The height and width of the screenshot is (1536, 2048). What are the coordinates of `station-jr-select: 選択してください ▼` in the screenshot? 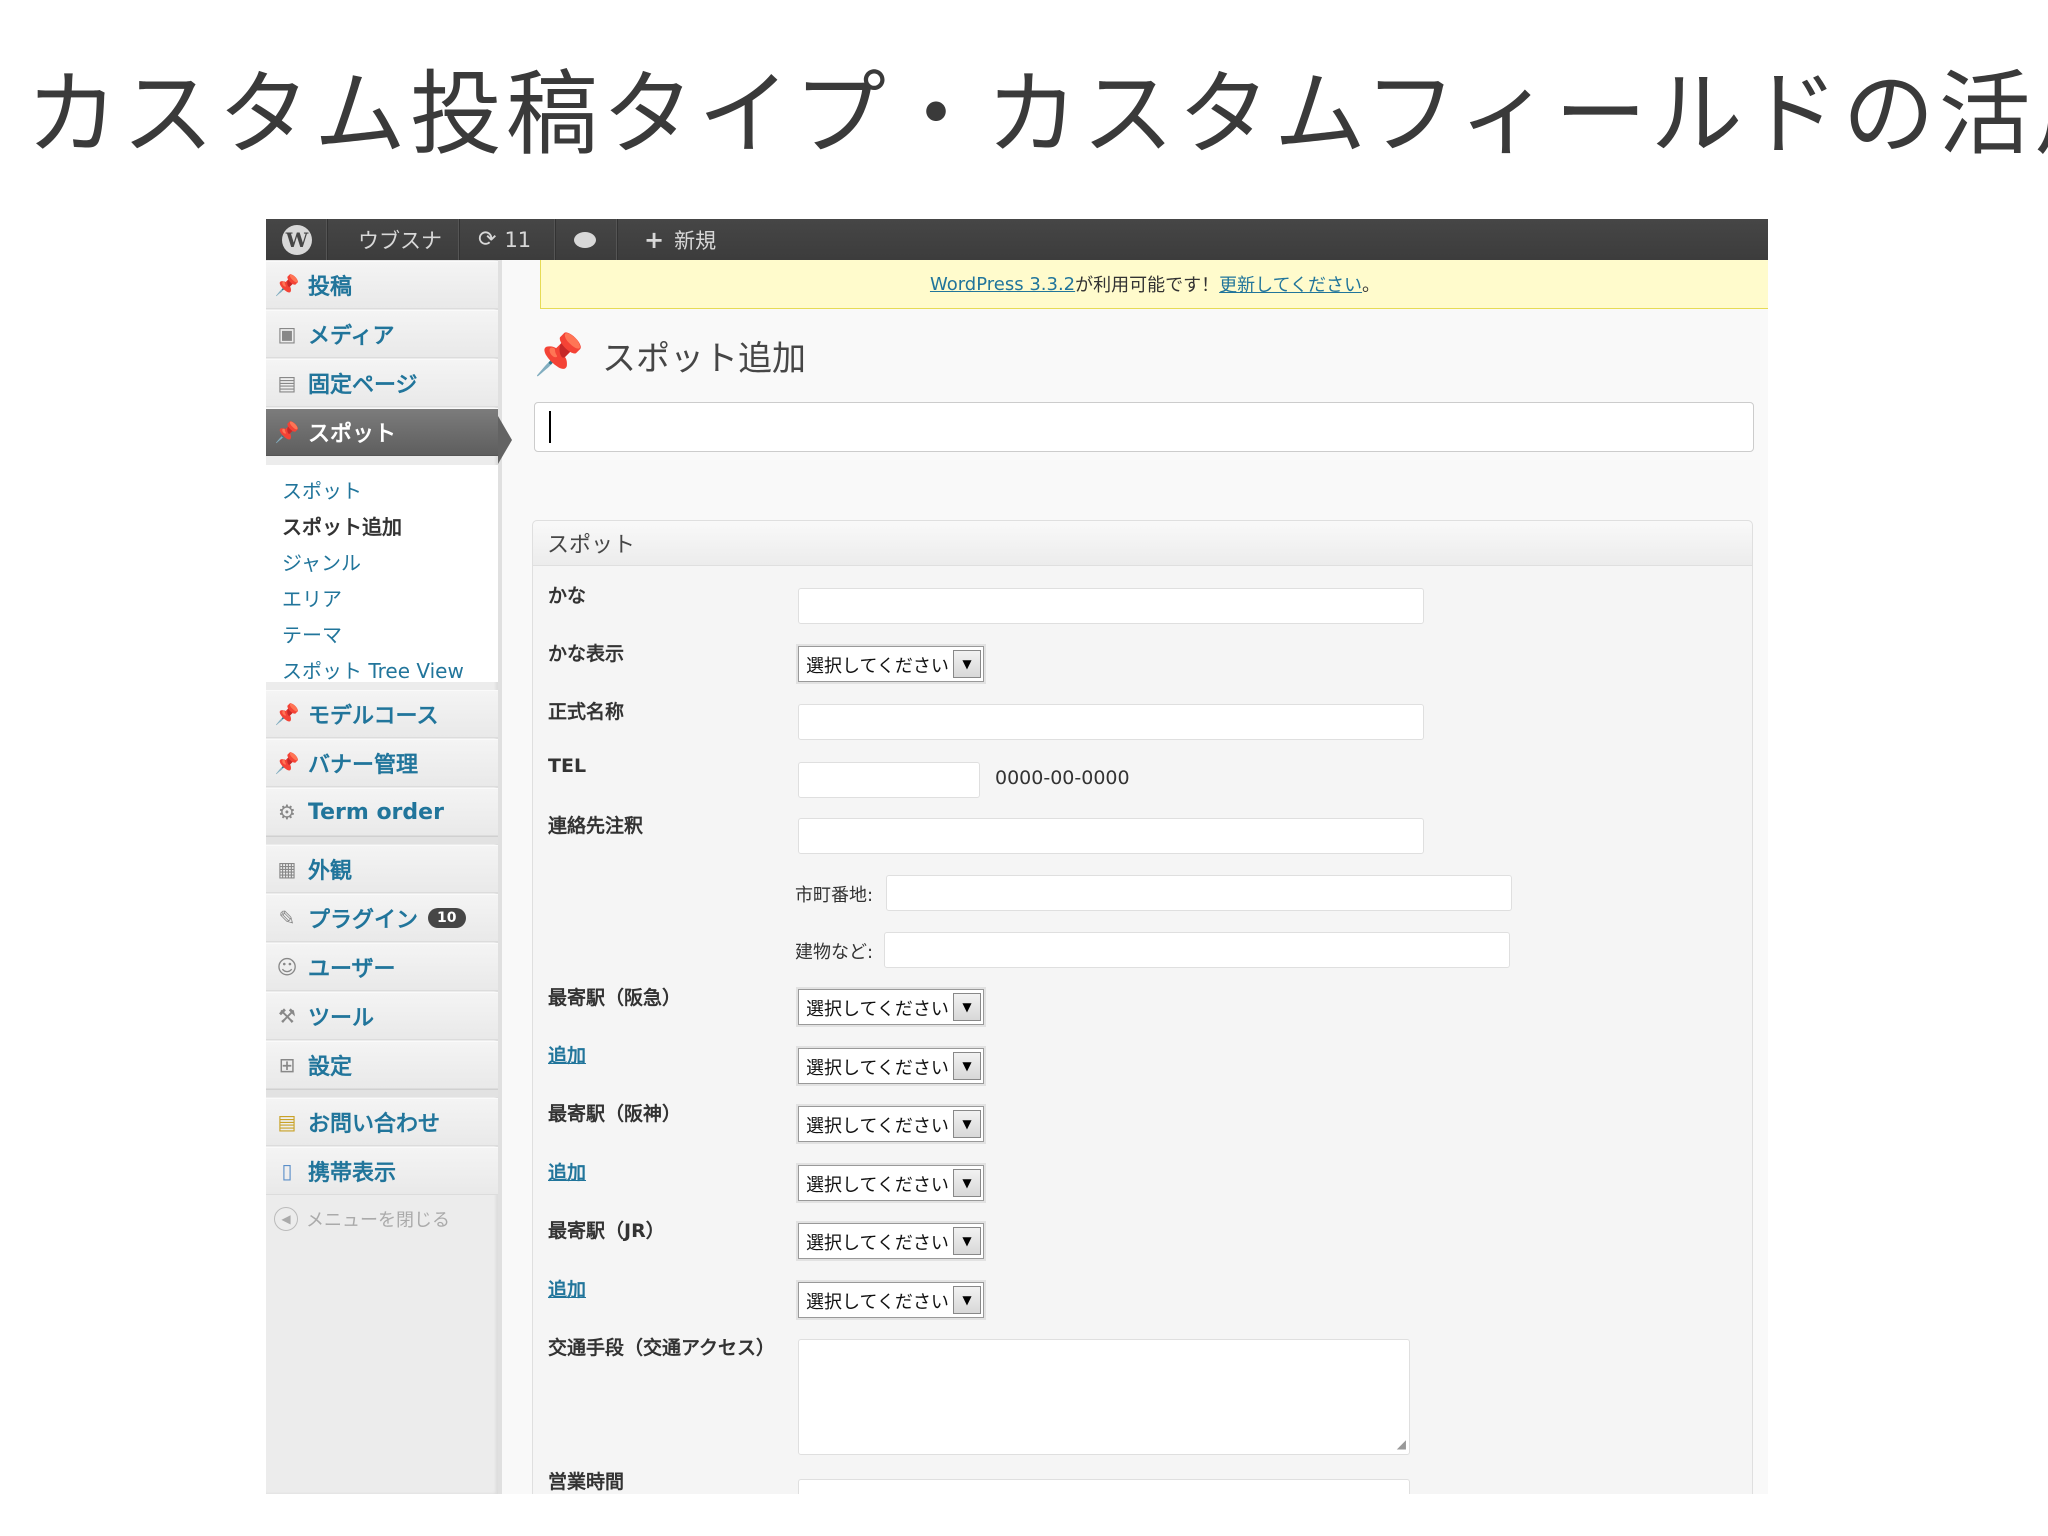 It's located at (891, 1241).